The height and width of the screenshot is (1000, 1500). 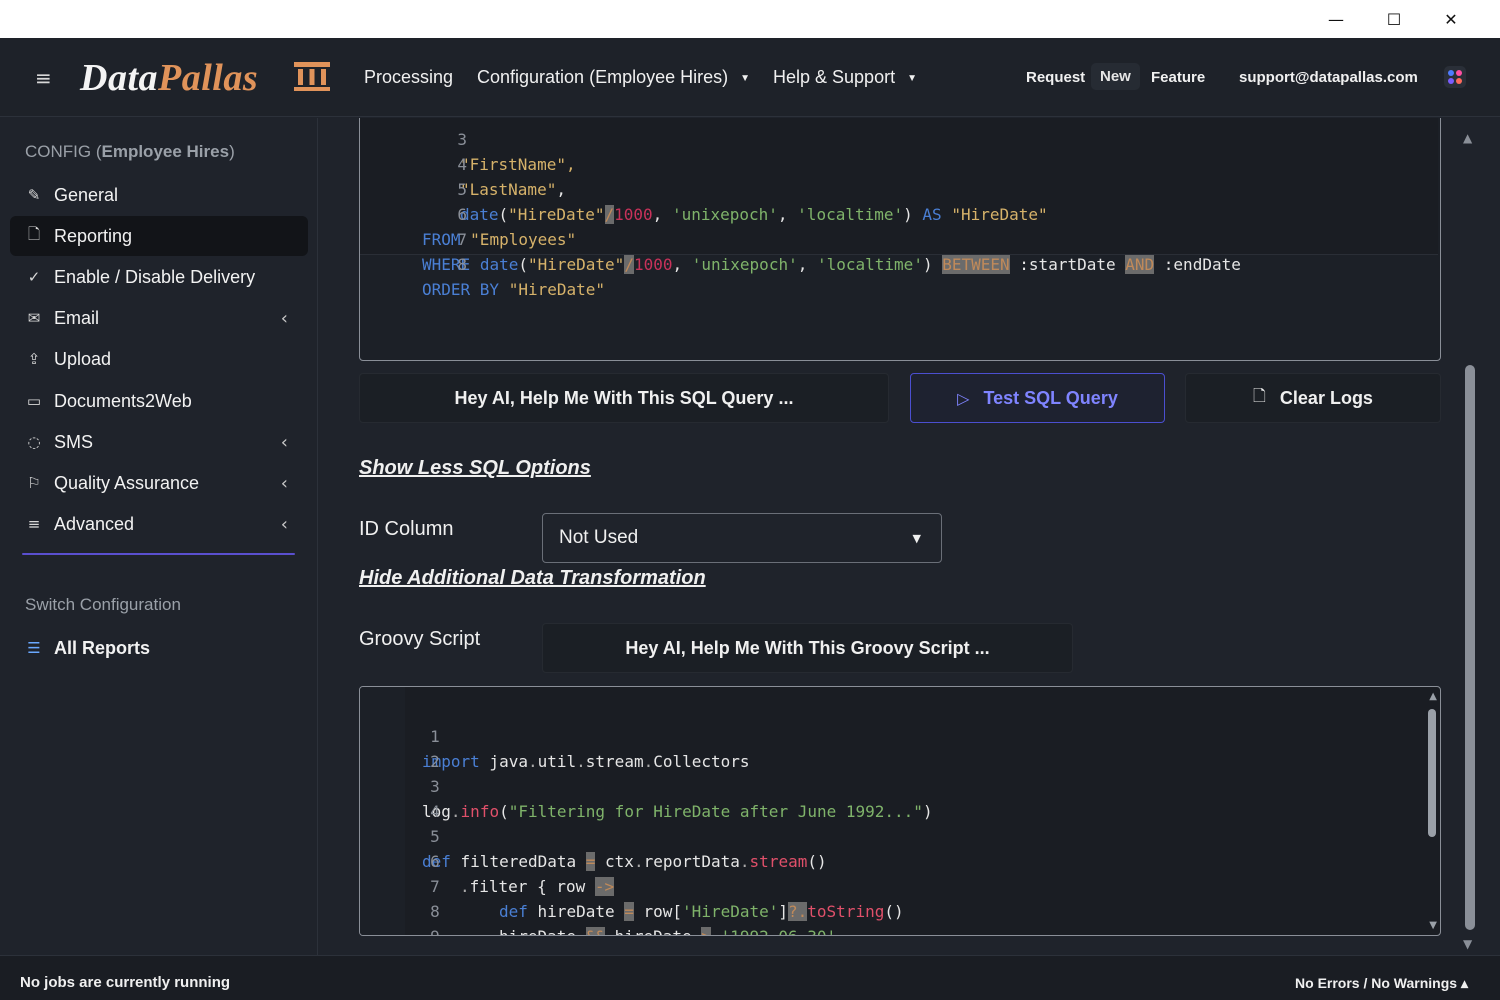 What do you see at coordinates (1037, 398) in the screenshot?
I see `test-sql-query-button: ▷ Test SQL Query` at bounding box center [1037, 398].